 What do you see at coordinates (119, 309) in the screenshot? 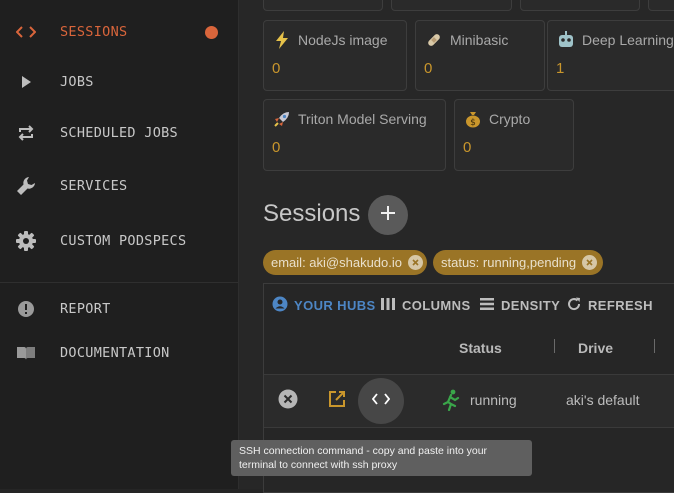
I see `sidebar-item-report: REPORT` at bounding box center [119, 309].